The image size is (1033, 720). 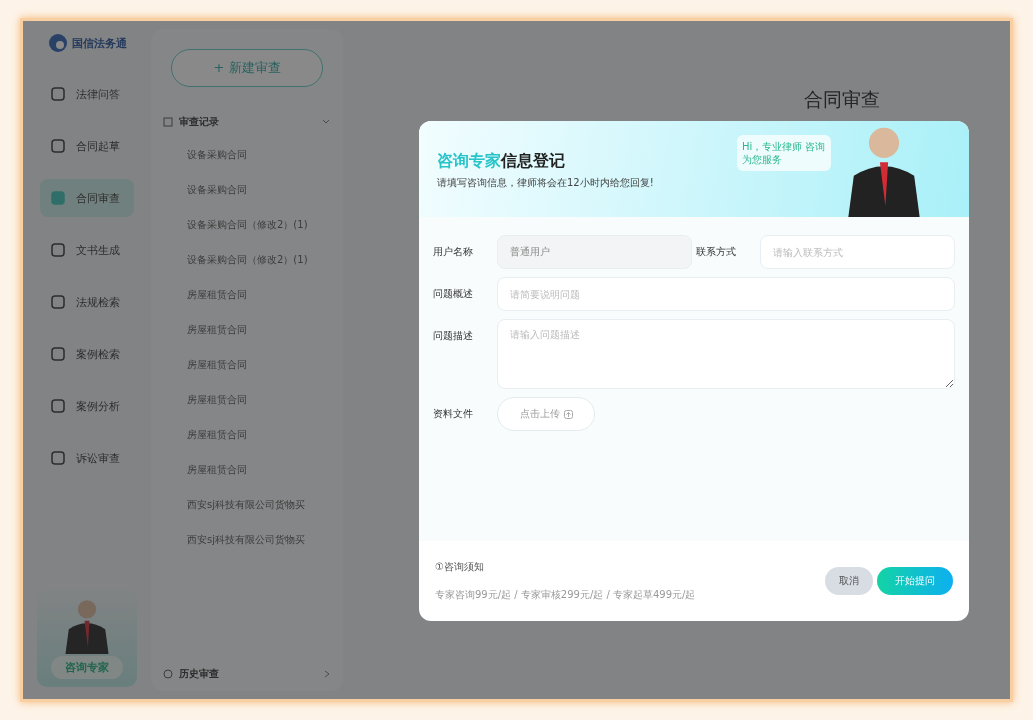 What do you see at coordinates (453, 336) in the screenshot?
I see `field-label: 问题描述` at bounding box center [453, 336].